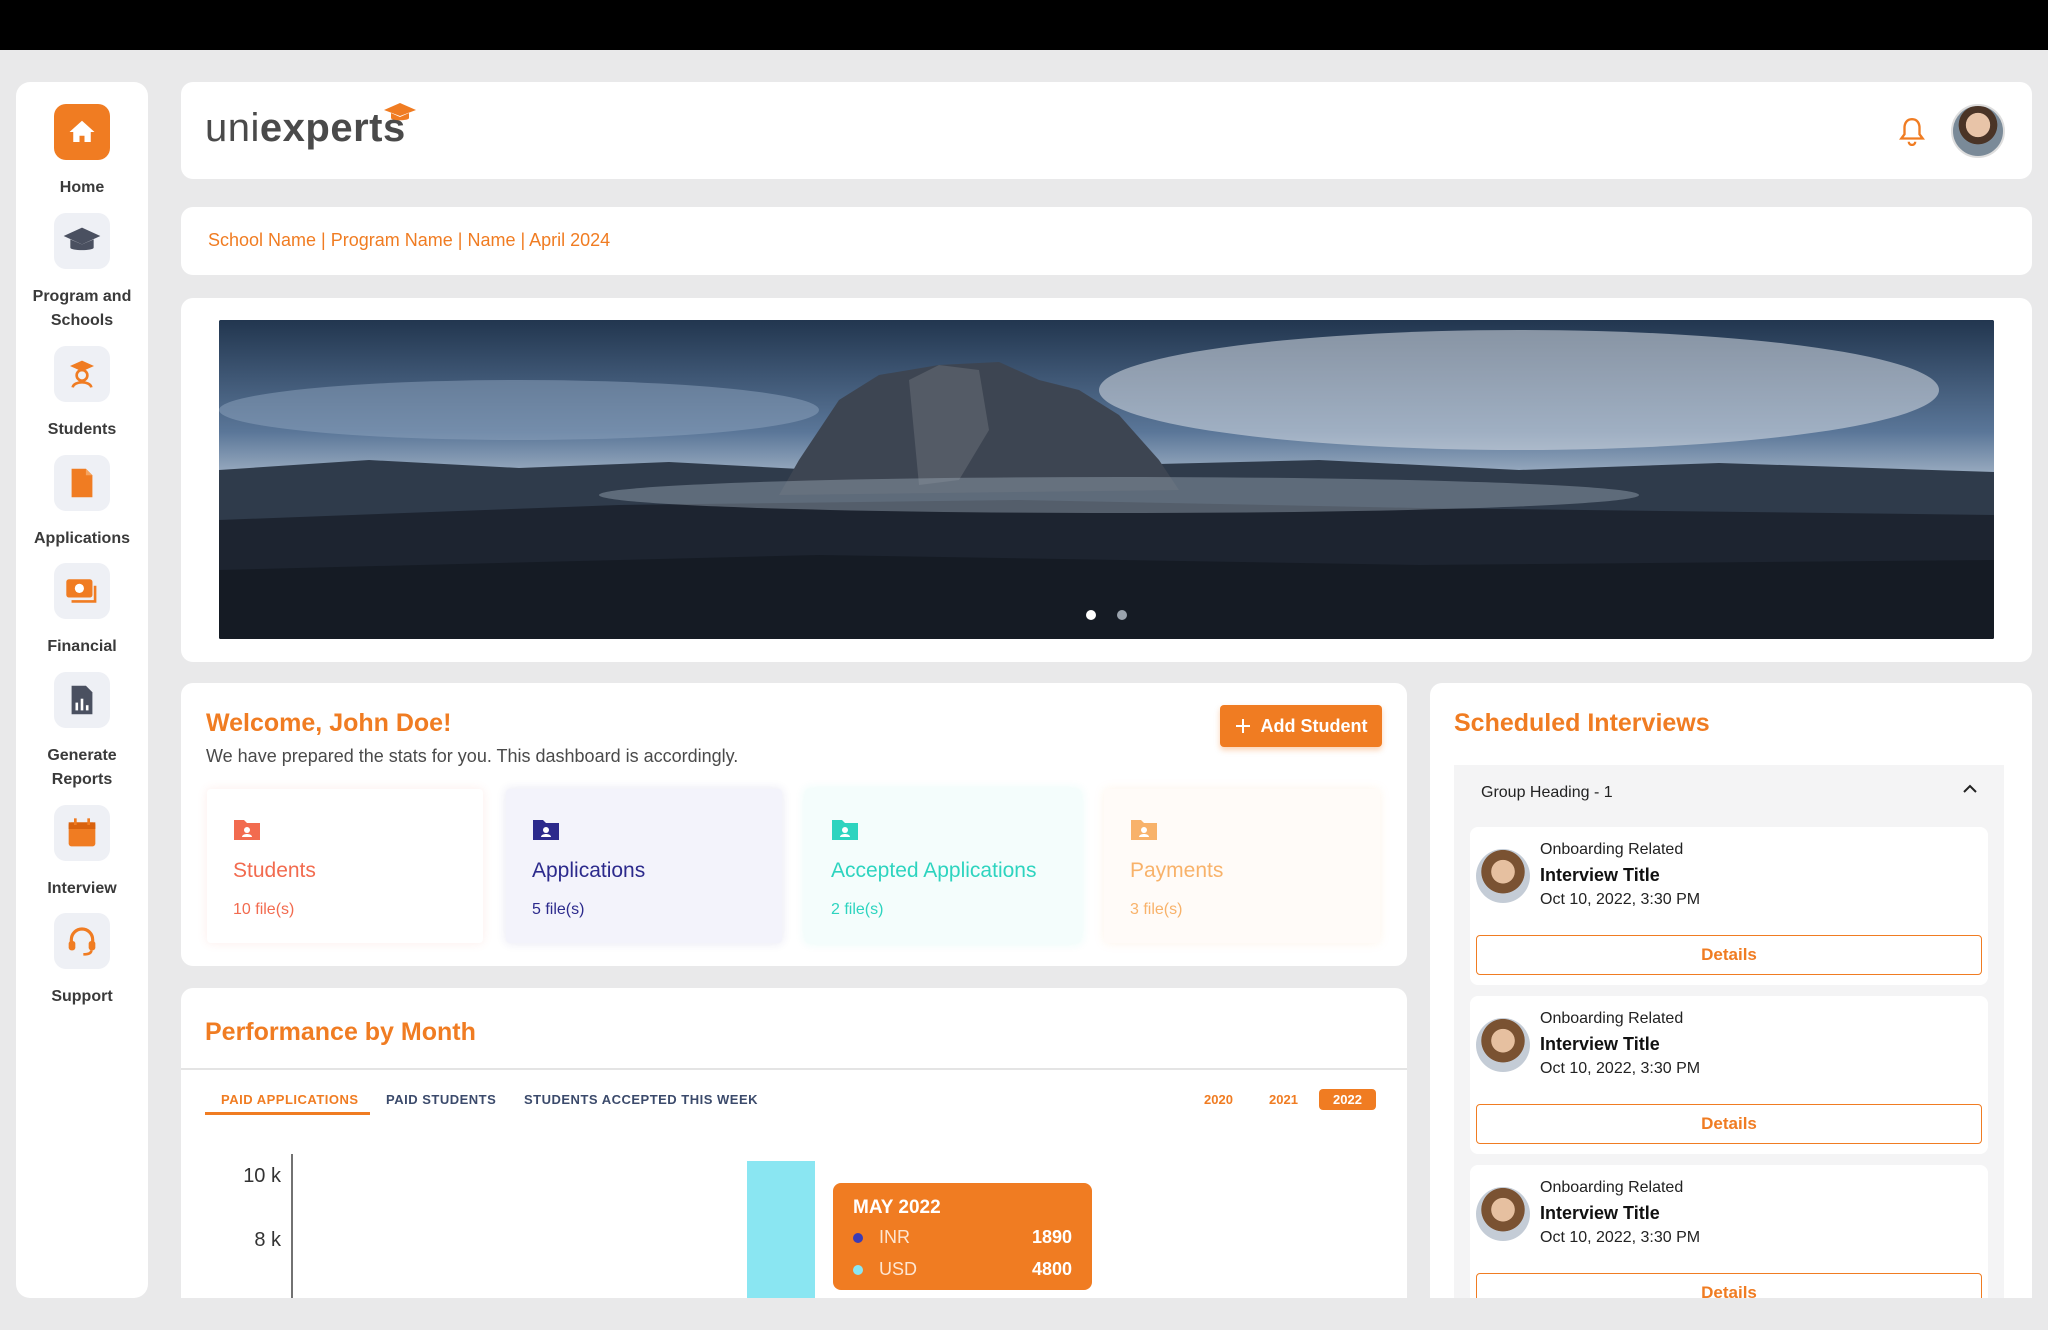 Image resolution: width=2048 pixels, height=1330 pixels. Describe the element at coordinates (1314, 725) in the screenshot. I see `add-student-label: Add Student` at that location.